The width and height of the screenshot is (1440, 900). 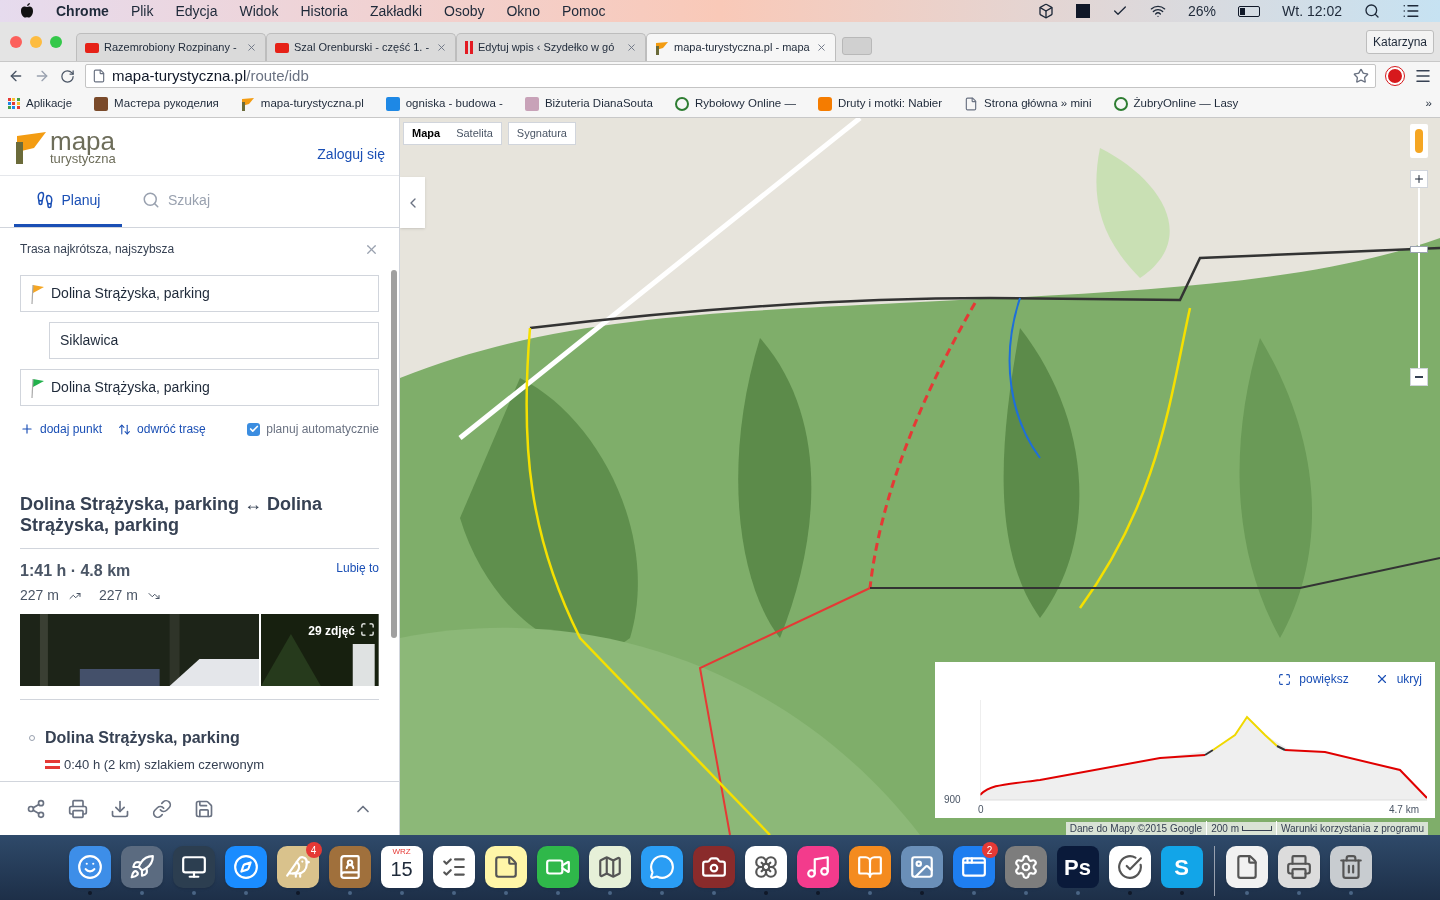 What do you see at coordinates (162, 808) in the screenshot?
I see `link-icon` at bounding box center [162, 808].